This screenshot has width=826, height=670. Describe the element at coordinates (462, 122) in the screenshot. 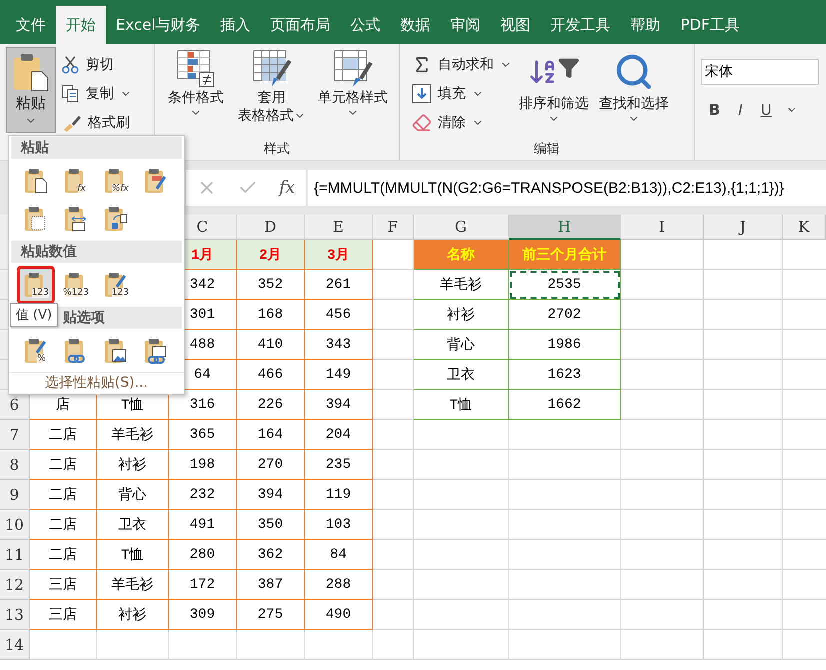

I see `editing-button: 清除` at that location.